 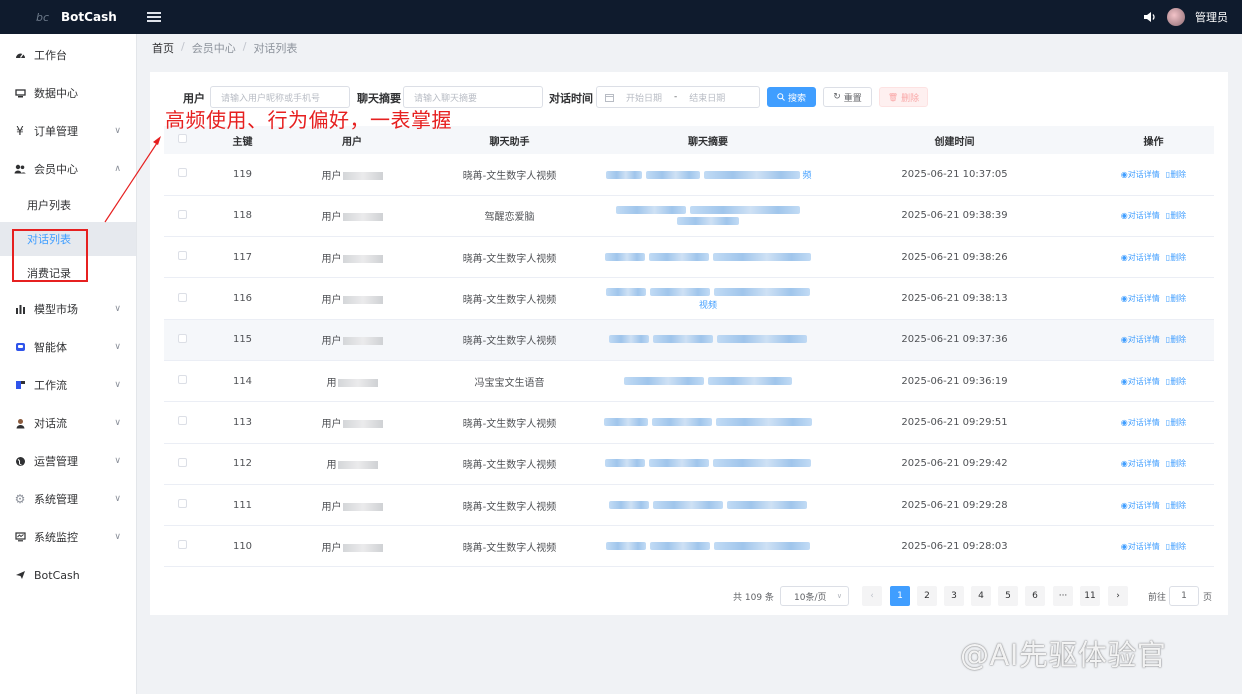 What do you see at coordinates (68, 537) in the screenshot?
I see `sidebar-item-system-monitor: 系统监控 ∨` at bounding box center [68, 537].